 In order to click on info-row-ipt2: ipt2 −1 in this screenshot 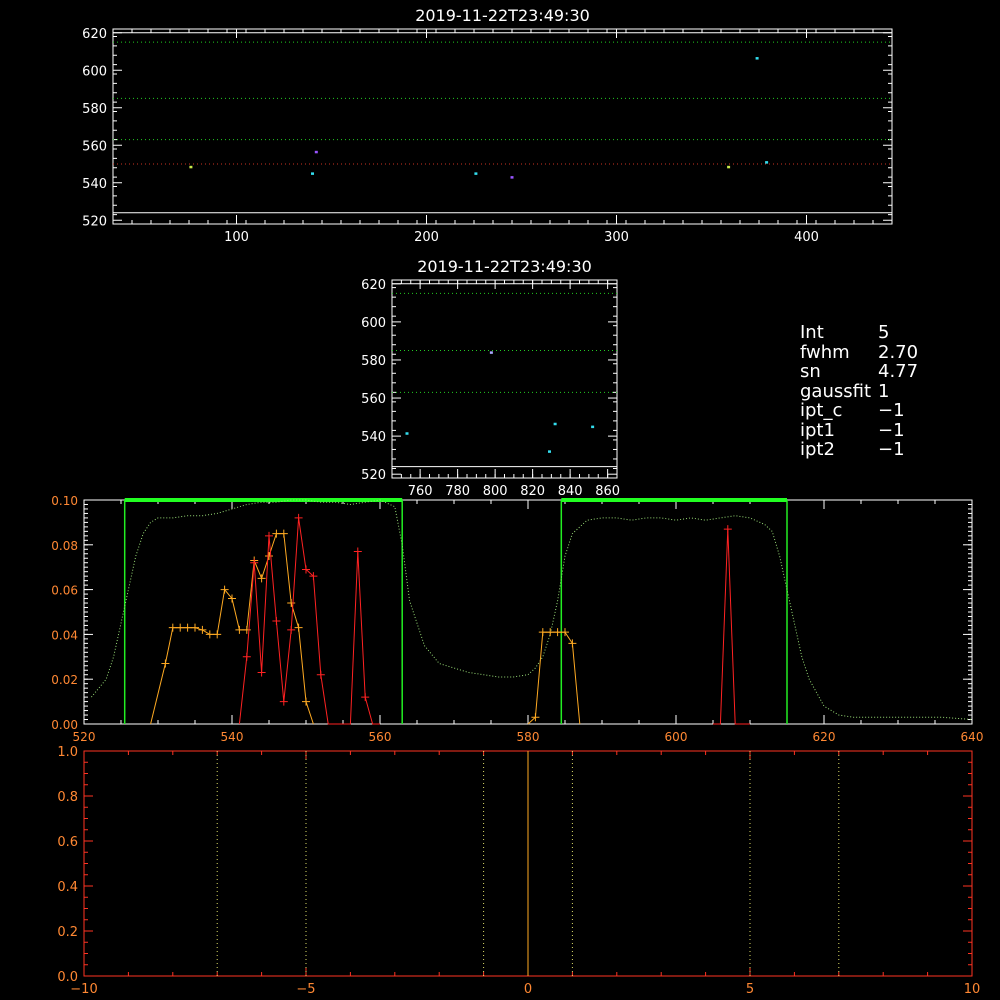, I will do `click(852, 449)`.